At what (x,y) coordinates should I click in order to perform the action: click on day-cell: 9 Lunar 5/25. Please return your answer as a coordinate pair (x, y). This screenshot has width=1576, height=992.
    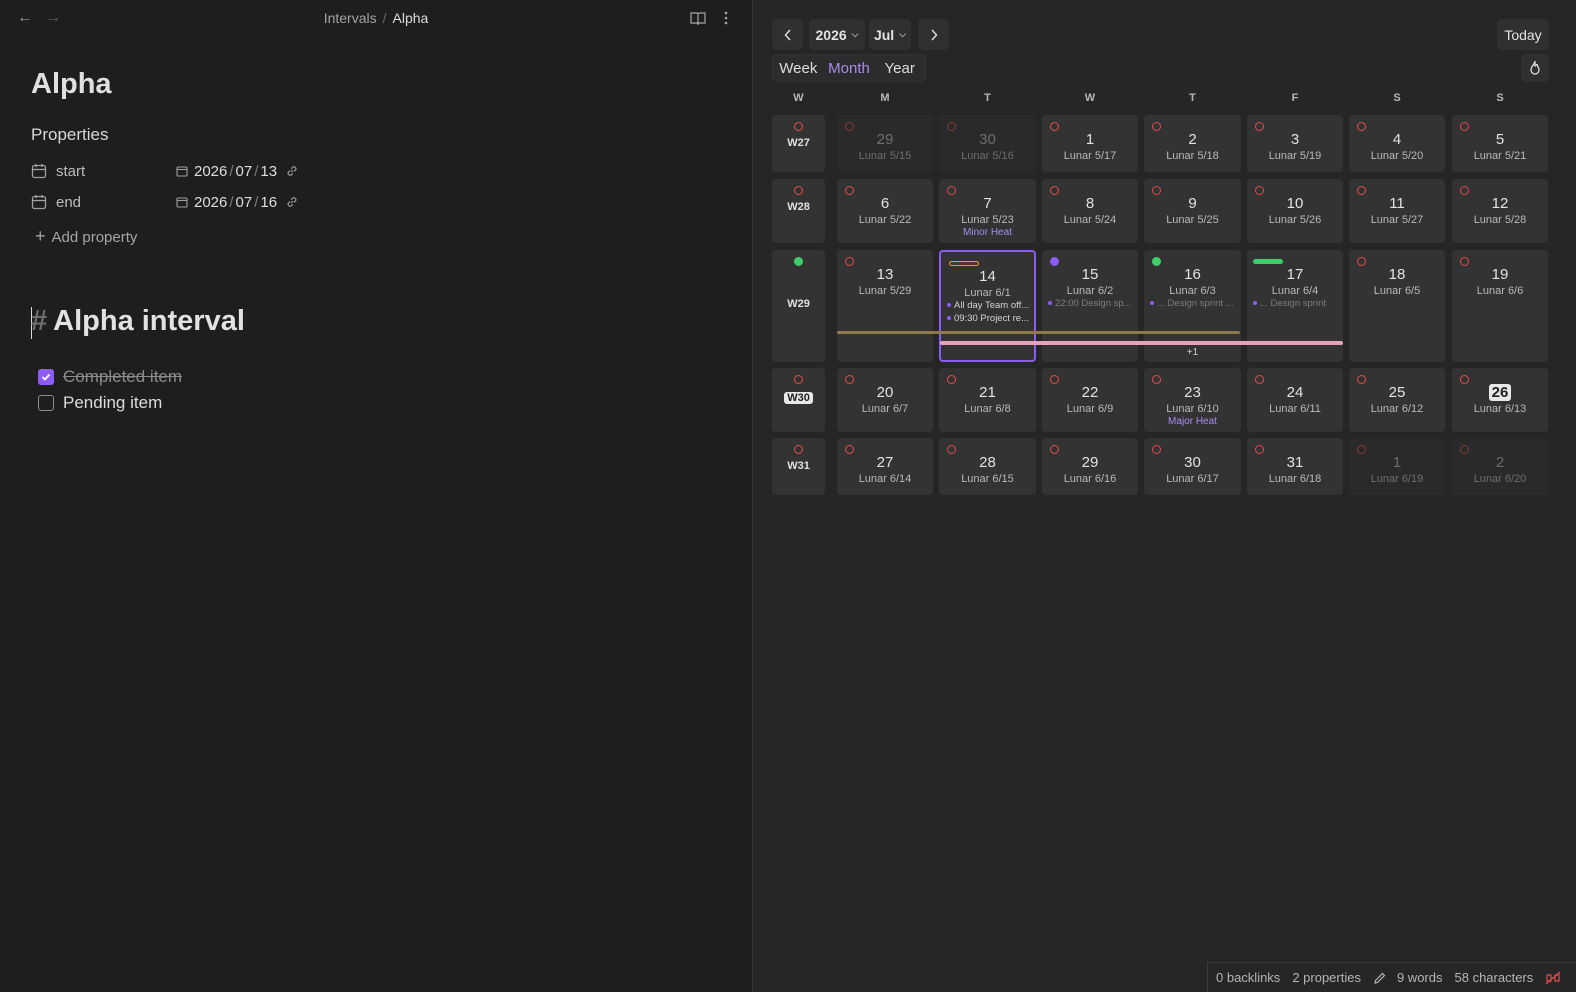
    Looking at the image, I should click on (1192, 211).